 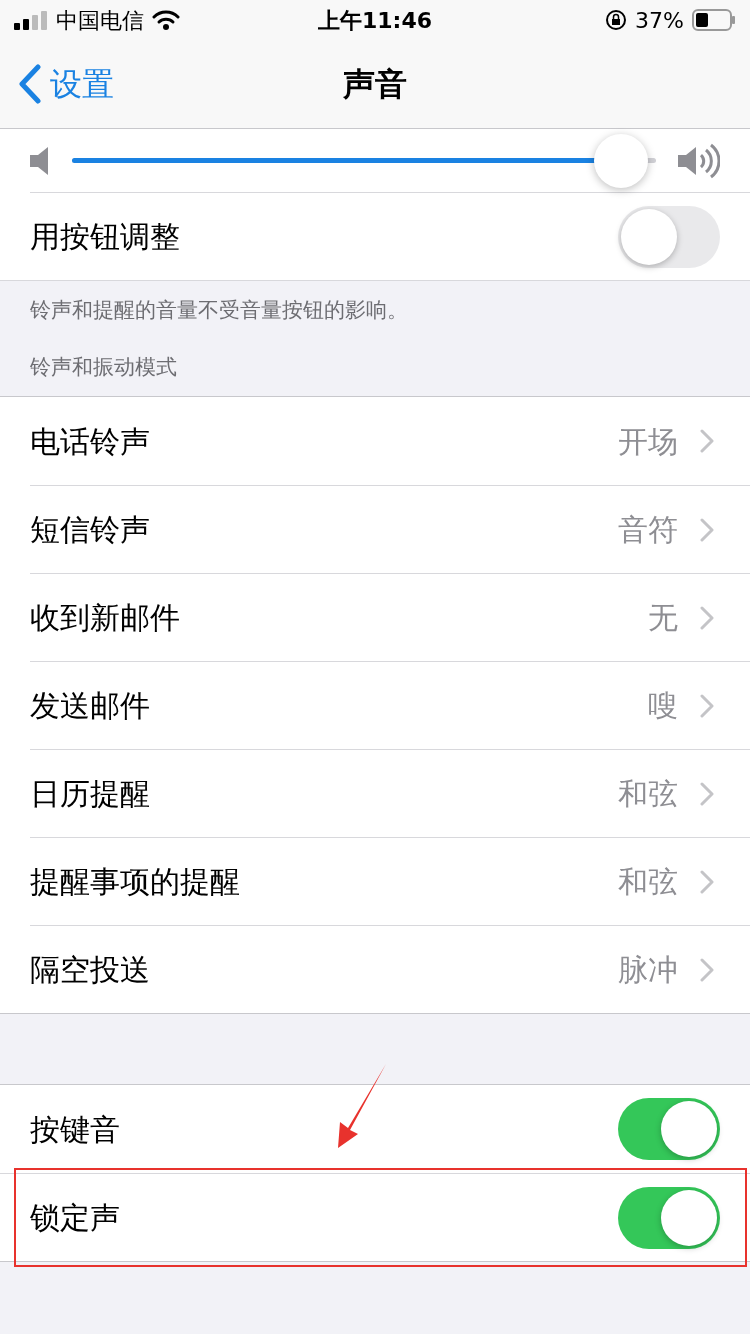 What do you see at coordinates (40, 160) in the screenshot?
I see `volume-low-icon` at bounding box center [40, 160].